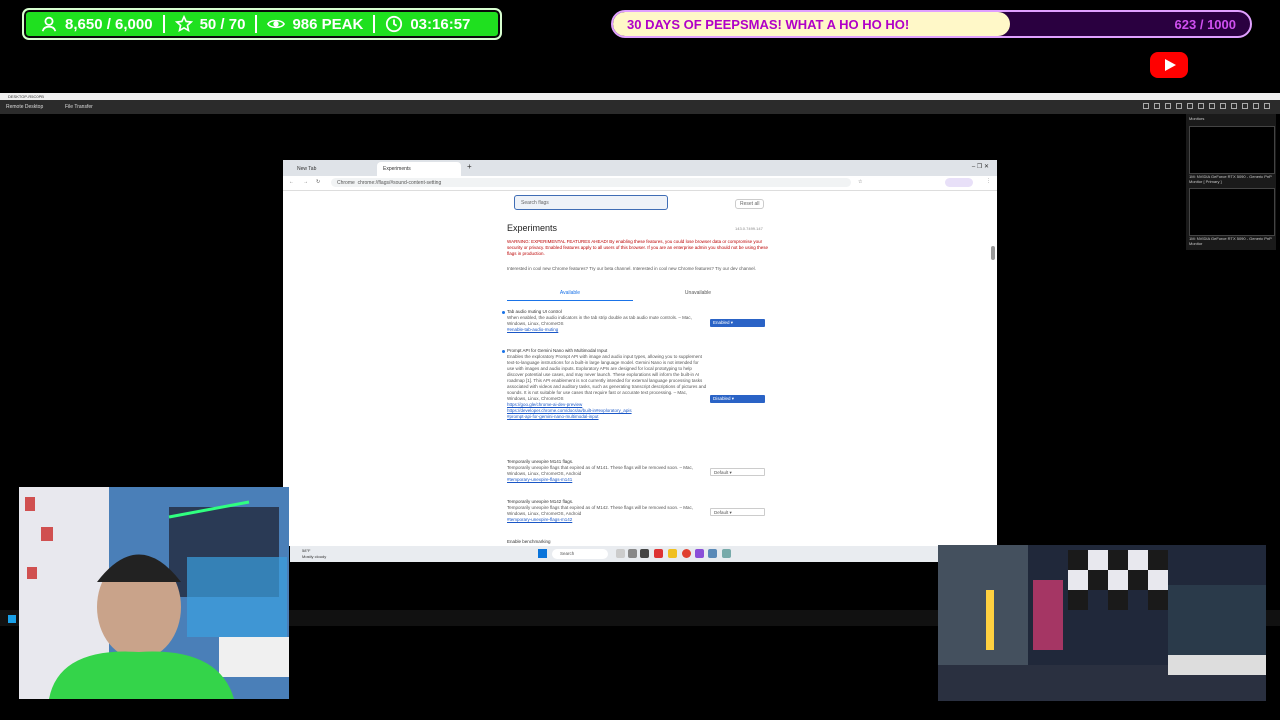  Describe the element at coordinates (721, 472) in the screenshot. I see `select-value: Default` at that location.